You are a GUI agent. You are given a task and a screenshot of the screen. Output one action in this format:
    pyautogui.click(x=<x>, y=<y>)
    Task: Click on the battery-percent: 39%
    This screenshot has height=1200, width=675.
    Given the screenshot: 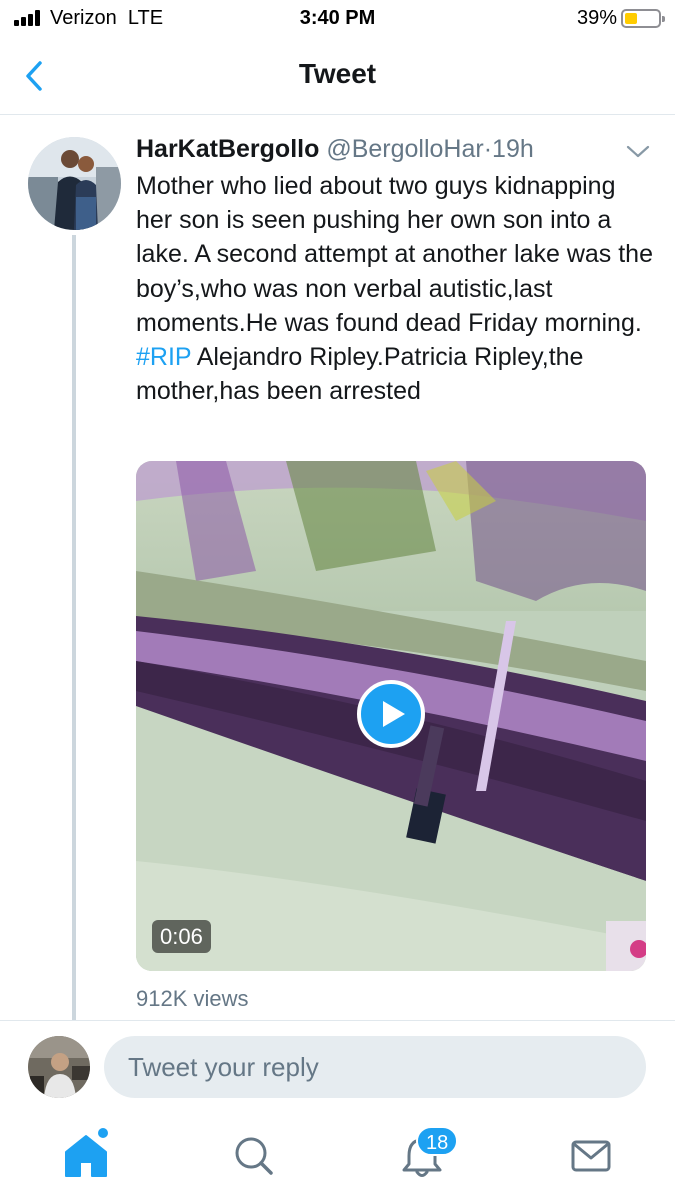 What is the action you would take?
    pyautogui.click(x=596, y=18)
    